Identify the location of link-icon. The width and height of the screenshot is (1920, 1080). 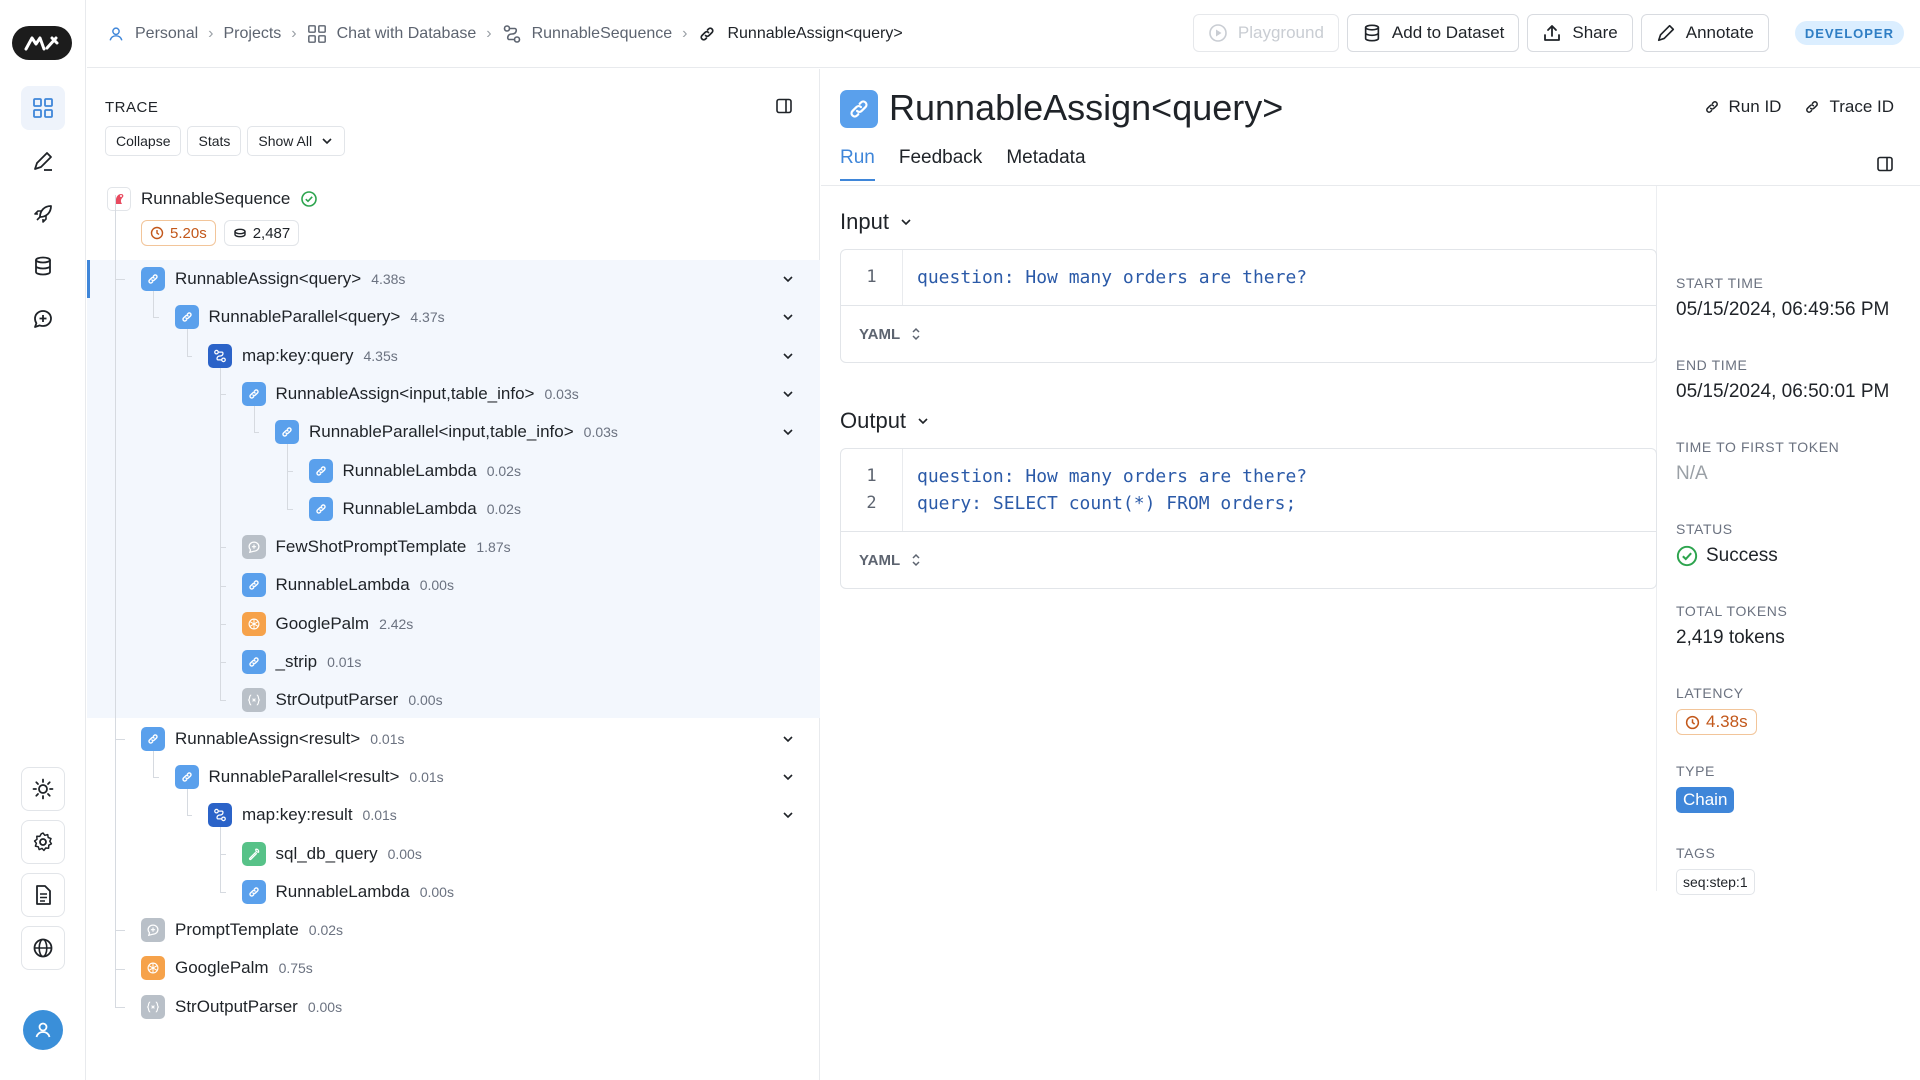
(1711, 107).